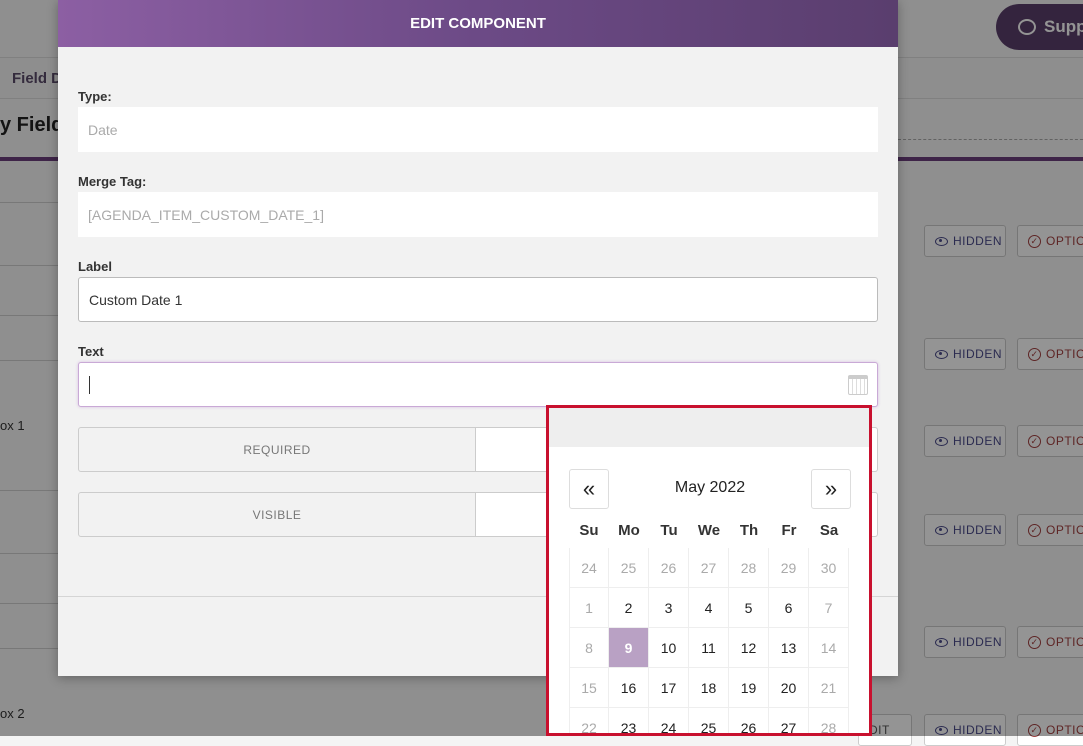 The image size is (1083, 746). What do you see at coordinates (749, 688) in the screenshot?
I see `calendar-day: 19` at bounding box center [749, 688].